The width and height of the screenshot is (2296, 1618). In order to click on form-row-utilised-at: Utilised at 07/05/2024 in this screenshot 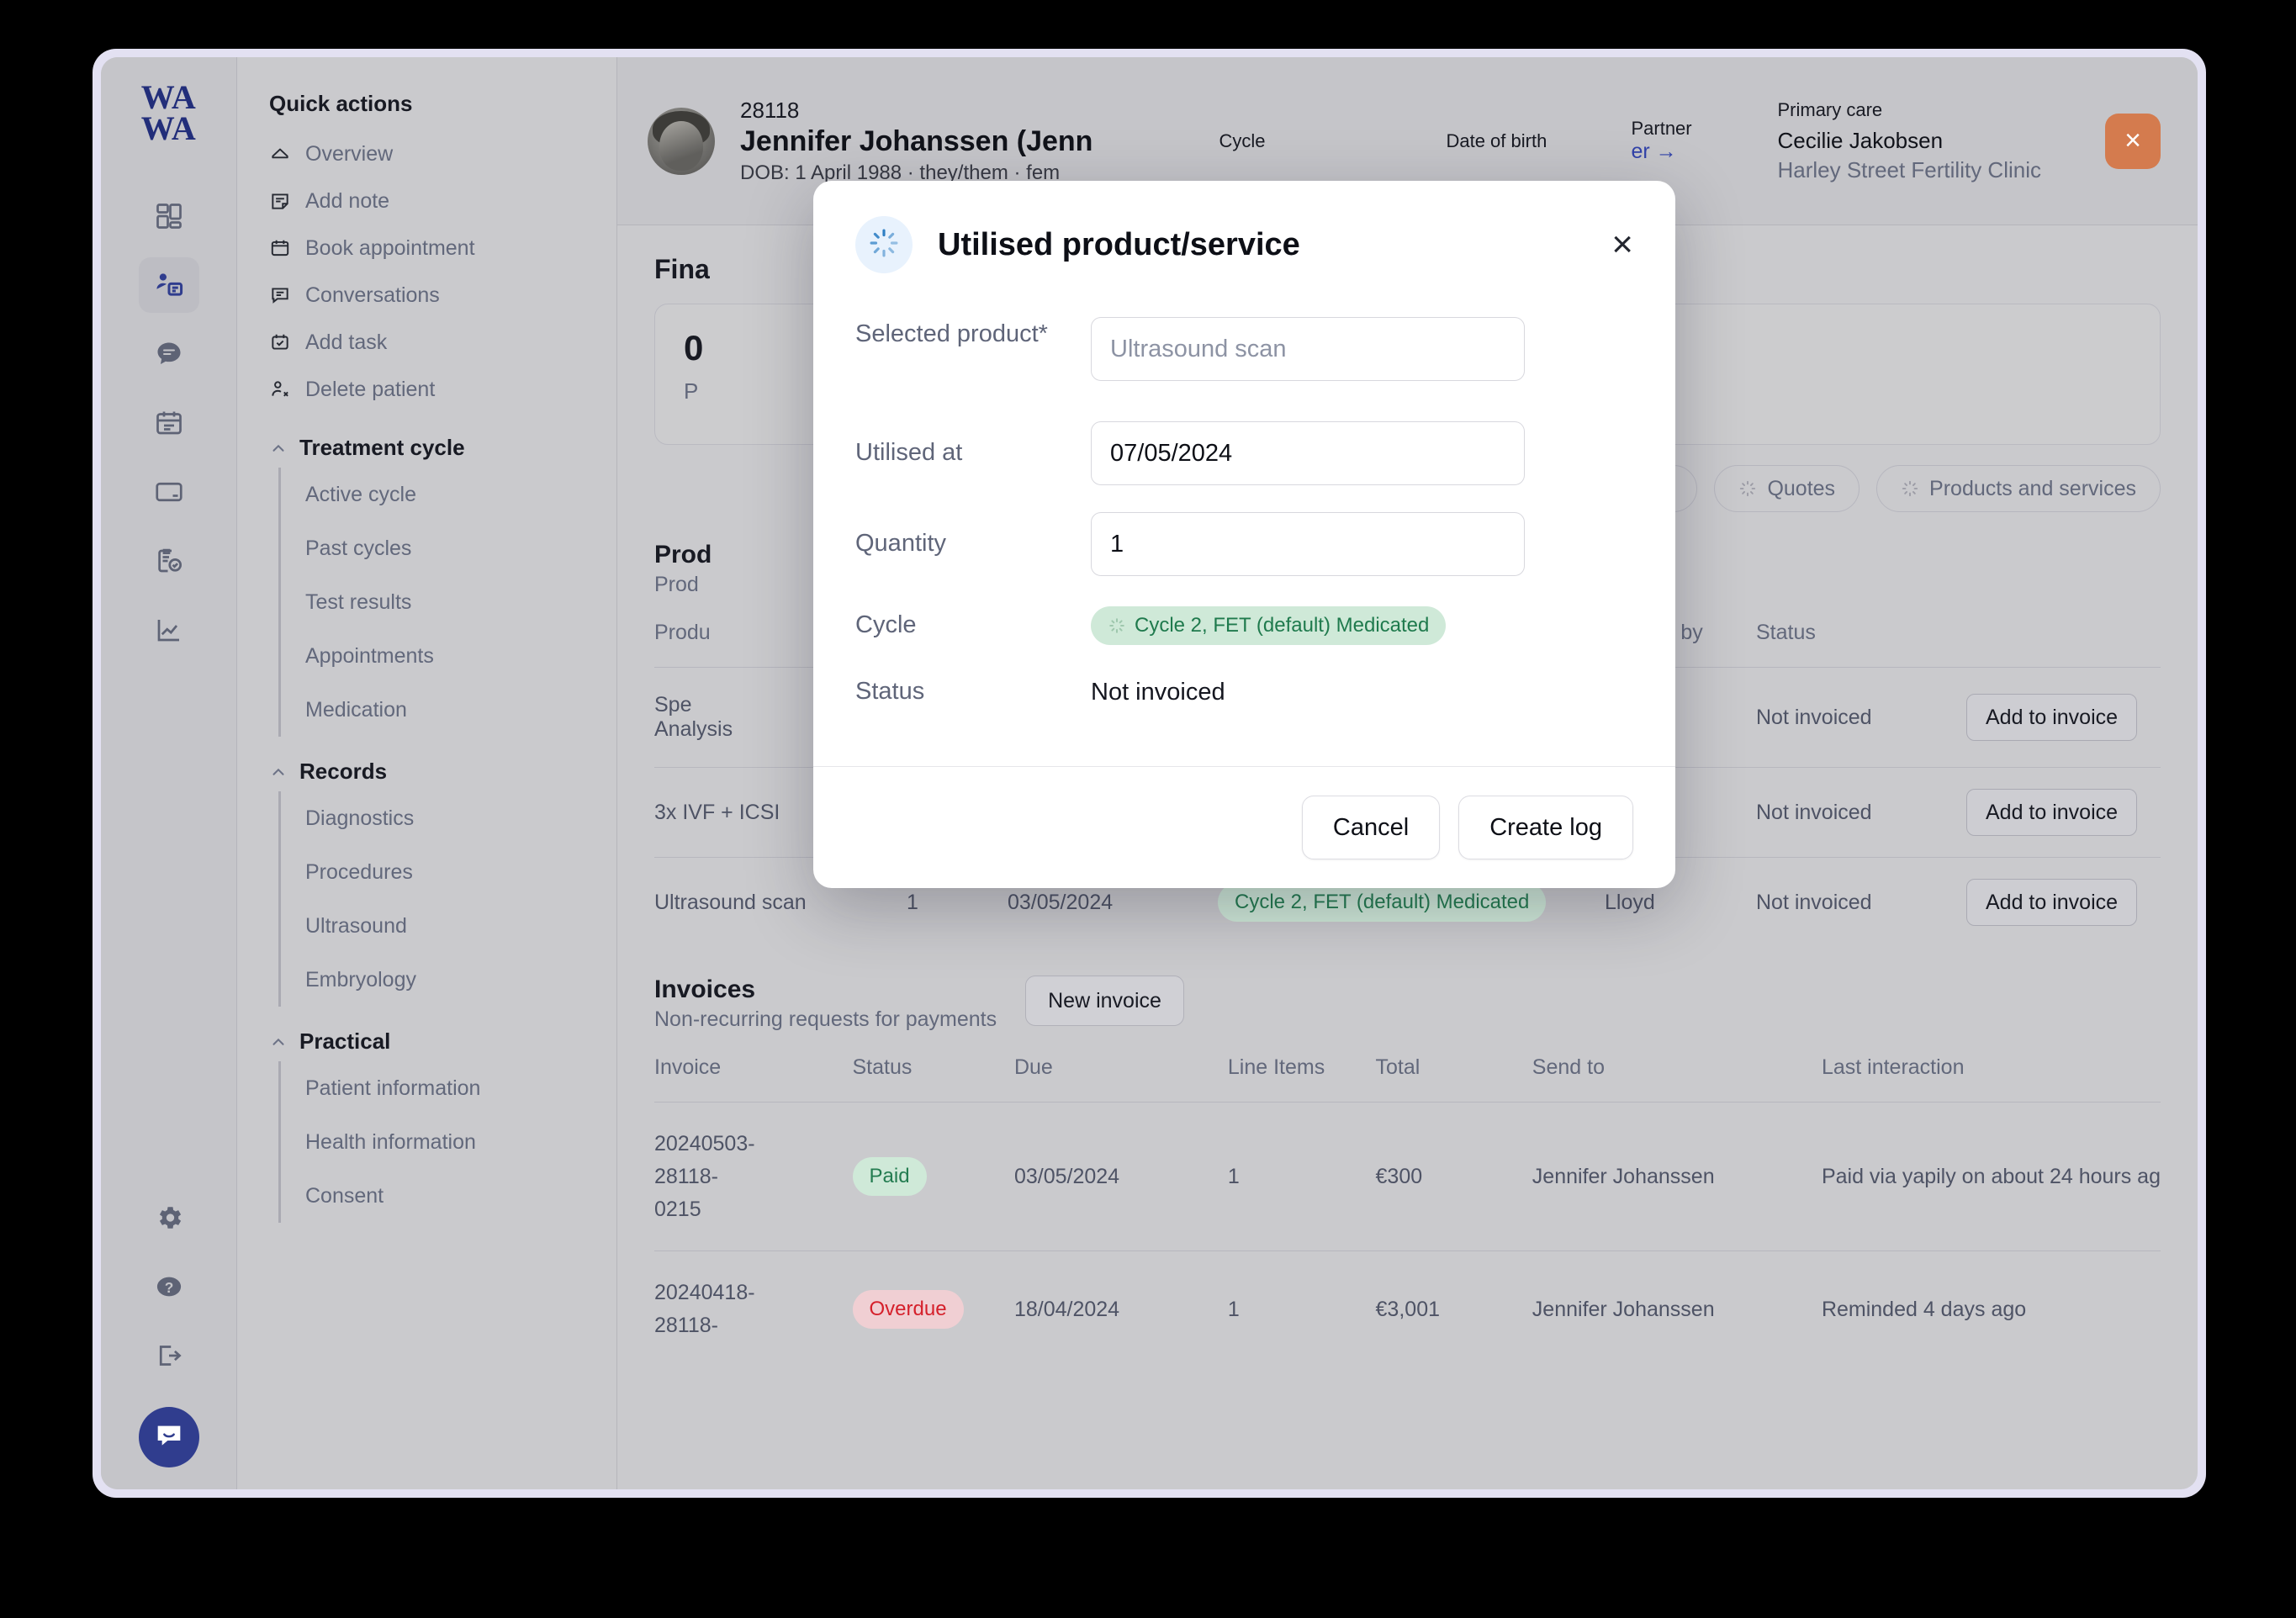, I will do `click(1244, 454)`.